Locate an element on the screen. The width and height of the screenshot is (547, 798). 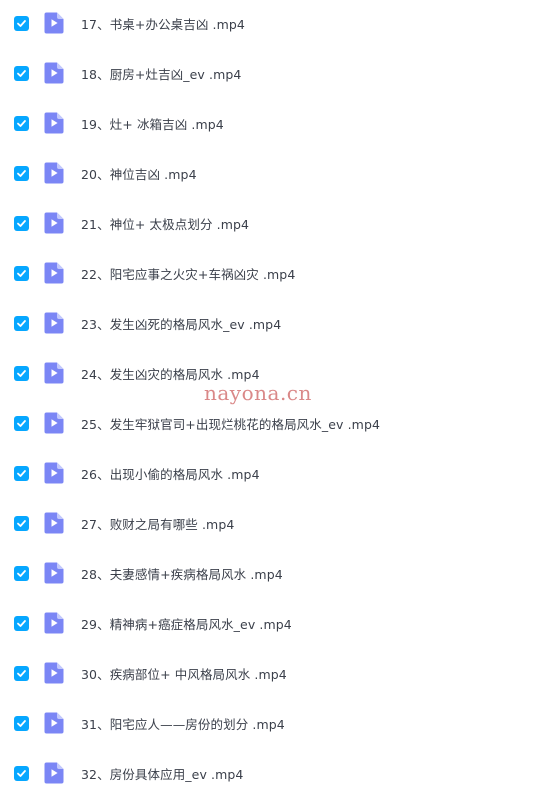
file-name: 30、疾病部位+ 中风格局风水 .mp4 is located at coordinates (184, 674).